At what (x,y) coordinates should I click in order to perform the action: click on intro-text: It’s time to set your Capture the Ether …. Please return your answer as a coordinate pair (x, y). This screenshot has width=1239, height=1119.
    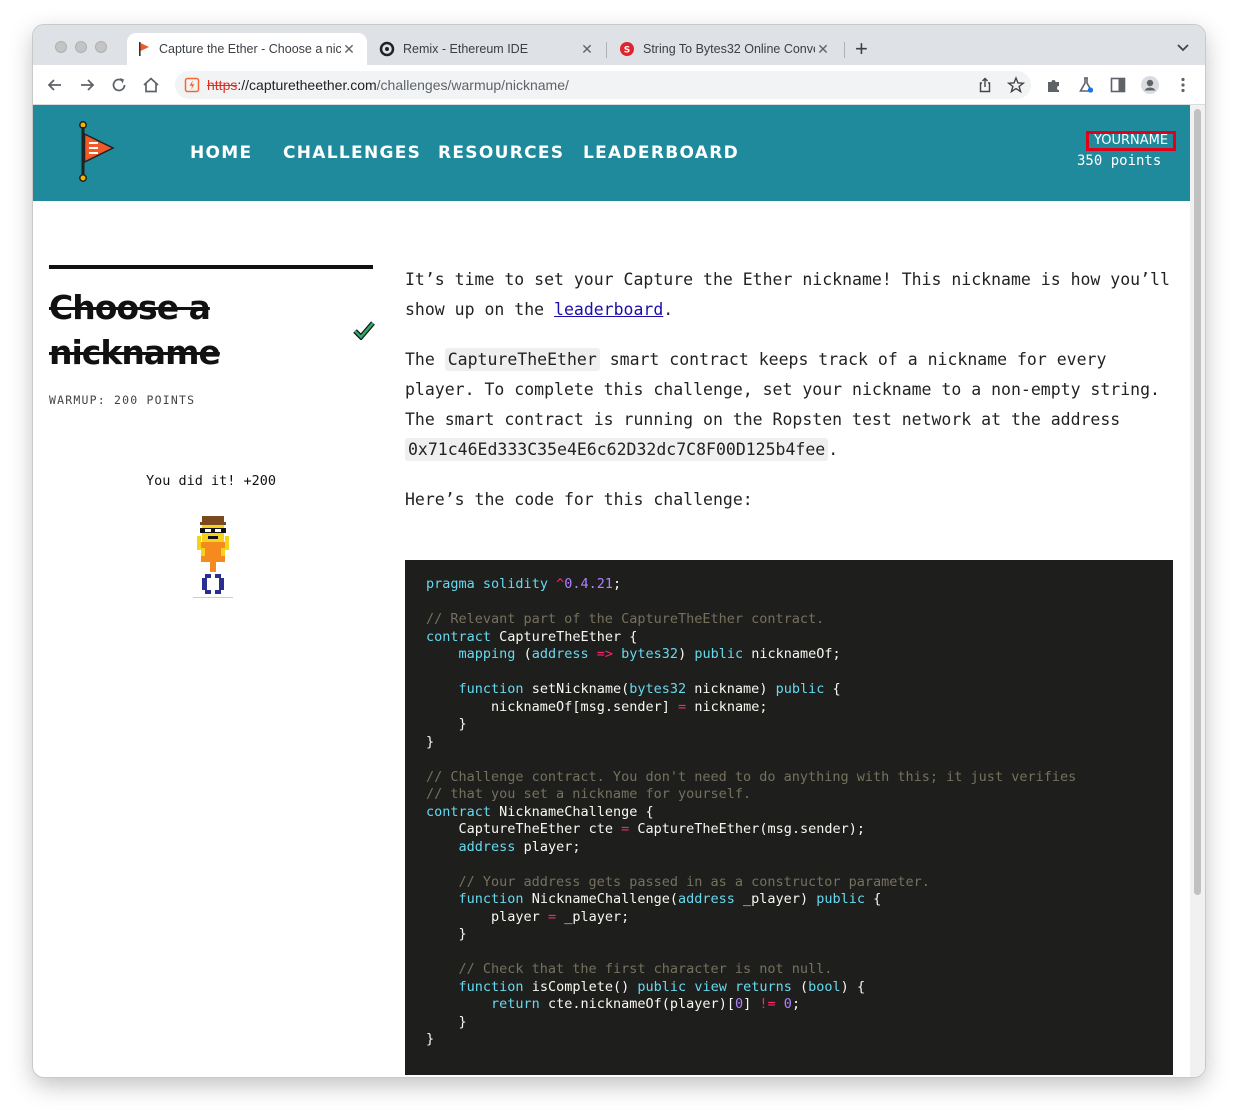
    Looking at the image, I should click on (787, 294).